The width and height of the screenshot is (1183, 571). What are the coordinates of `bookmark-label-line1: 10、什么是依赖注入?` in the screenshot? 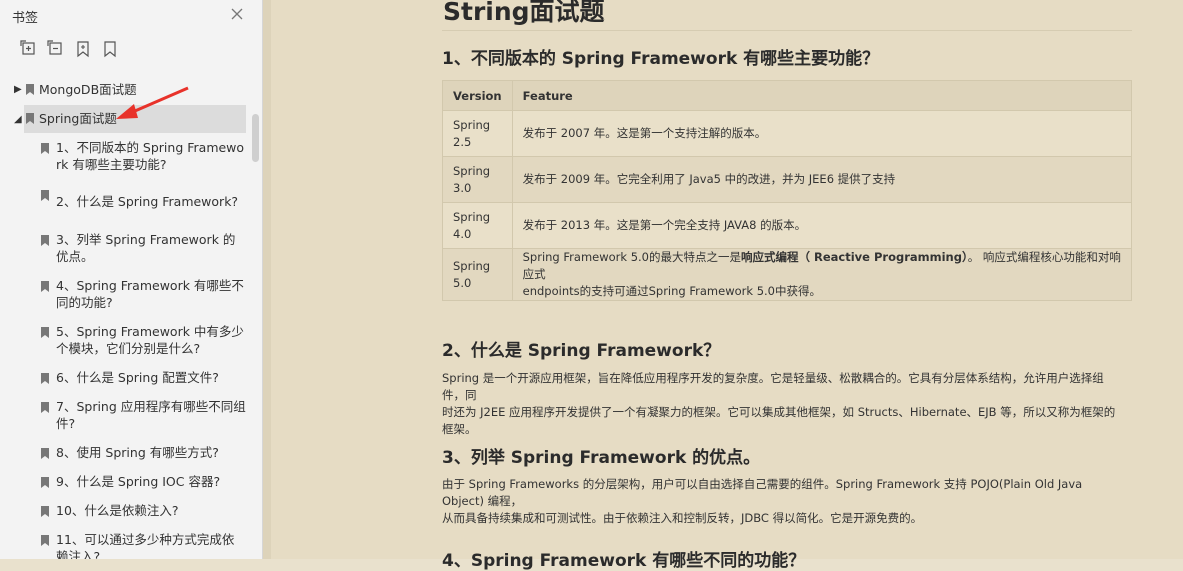 It's located at (117, 510).